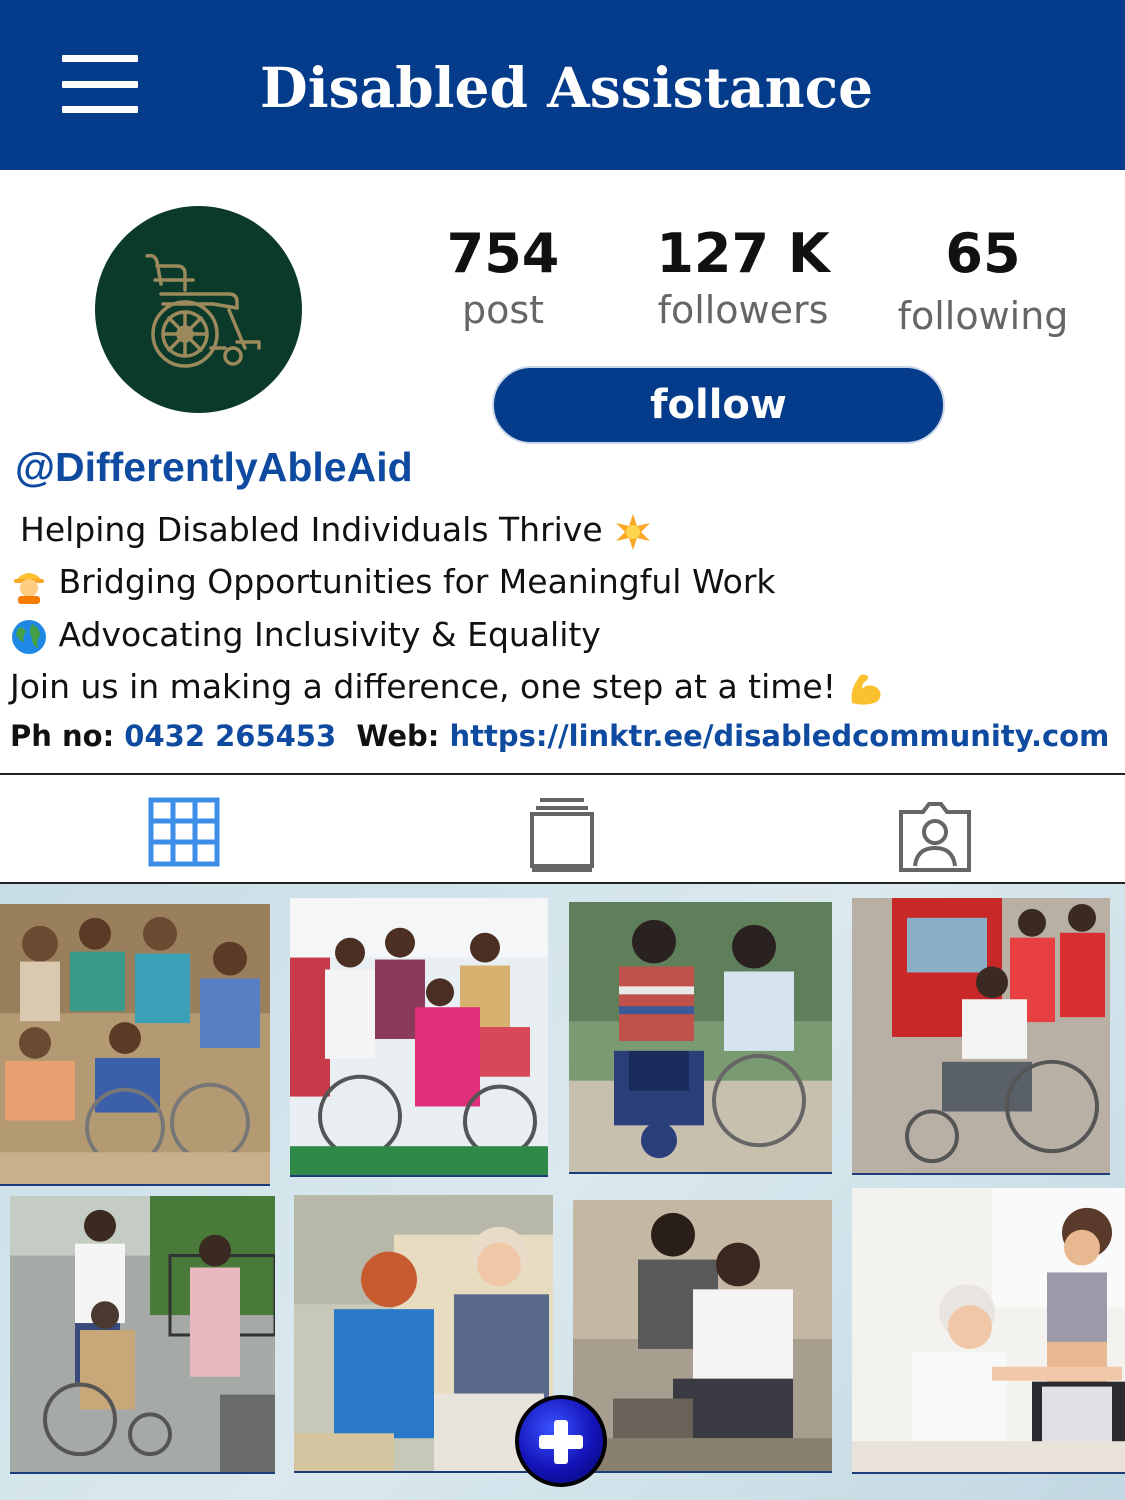 Image resolution: width=1125 pixels, height=1500 pixels. I want to click on wheelchair-photo-image, so click(981, 1035).